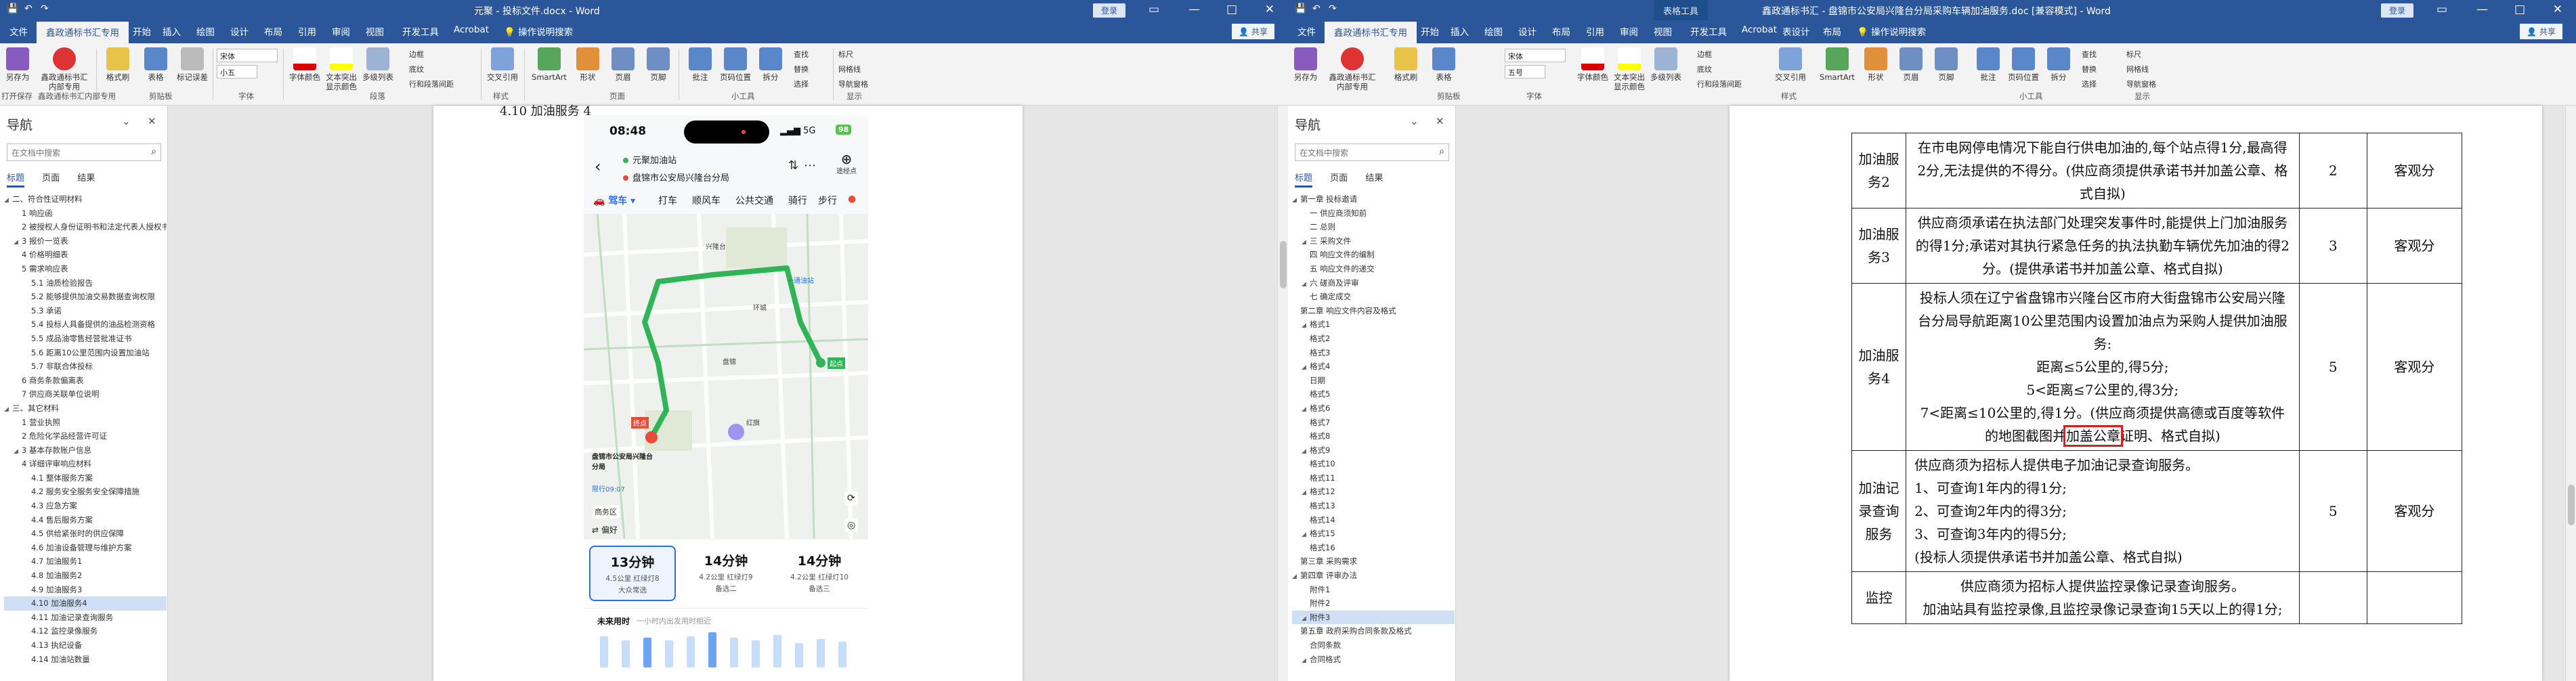 This screenshot has width=2576, height=681. Describe the element at coordinates (1373, 561) in the screenshot. I see `nav-heading-item: 第三章 采购需求` at that location.